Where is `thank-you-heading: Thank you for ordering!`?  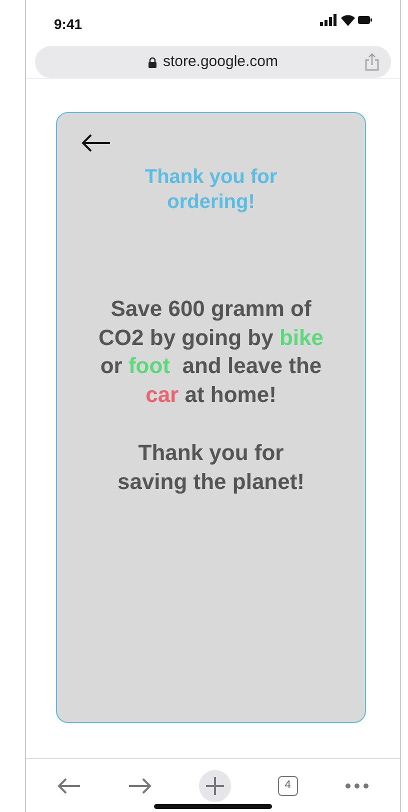 thank-you-heading: Thank you for ordering! is located at coordinates (211, 190).